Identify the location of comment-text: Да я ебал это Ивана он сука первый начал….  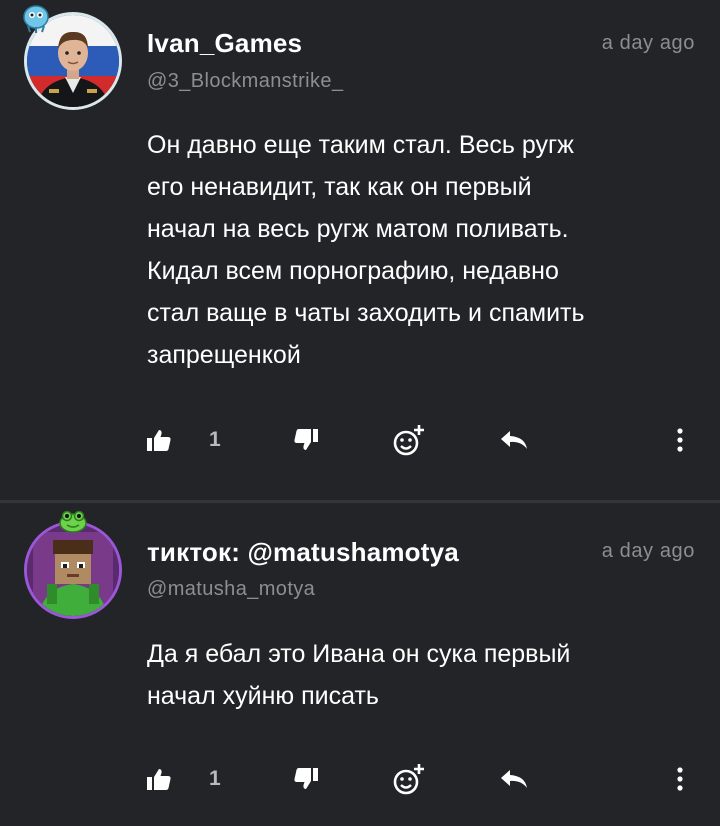
(359, 675).